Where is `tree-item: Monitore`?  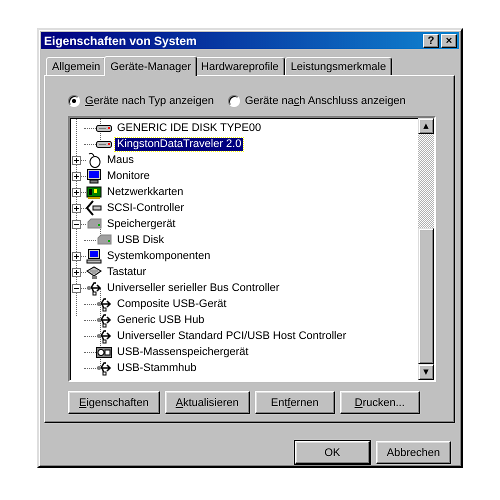
tree-item: Monitore is located at coordinates (128, 176).